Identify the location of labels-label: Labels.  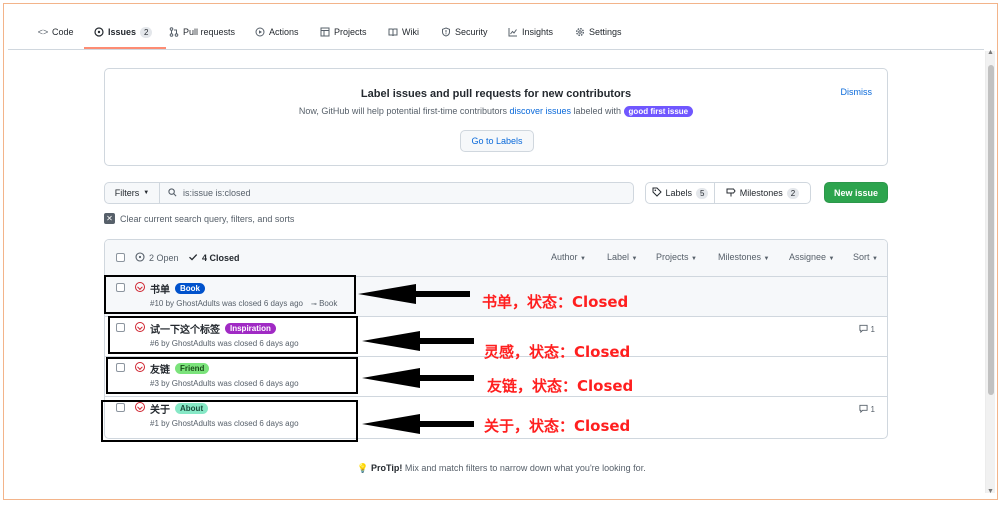
(679, 193).